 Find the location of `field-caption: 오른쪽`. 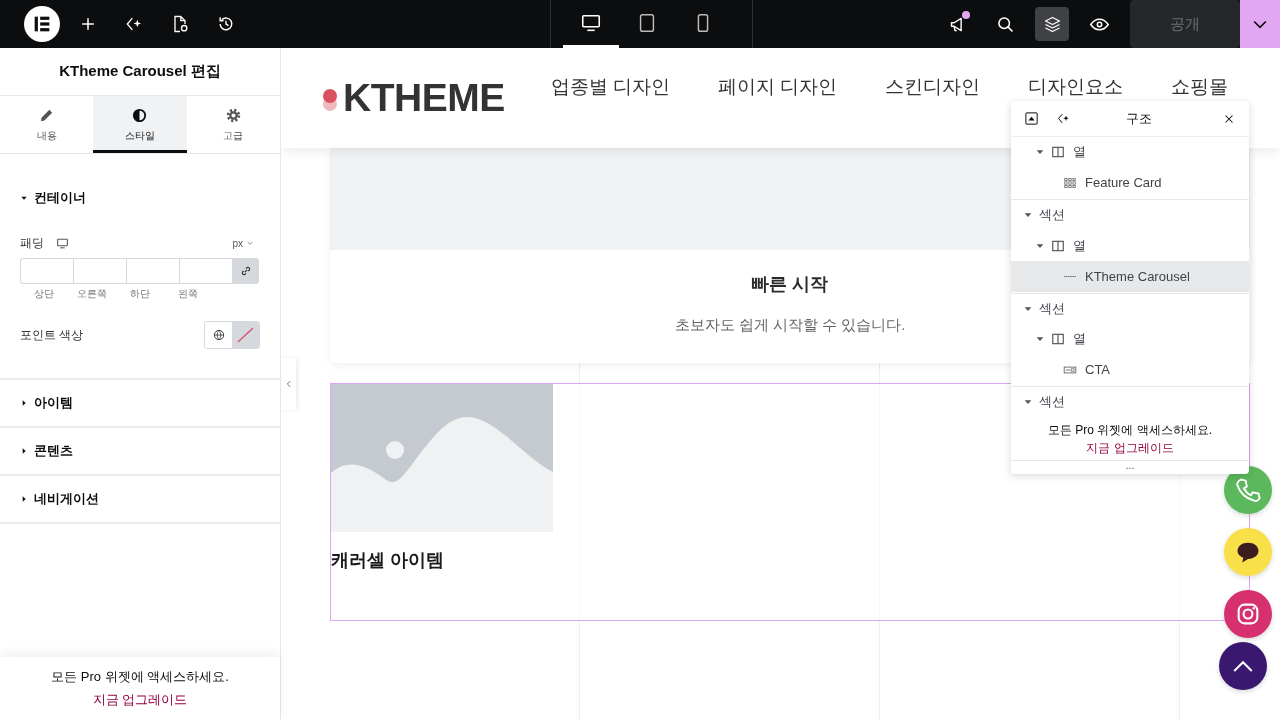

field-caption: 오른쪽 is located at coordinates (92, 294).